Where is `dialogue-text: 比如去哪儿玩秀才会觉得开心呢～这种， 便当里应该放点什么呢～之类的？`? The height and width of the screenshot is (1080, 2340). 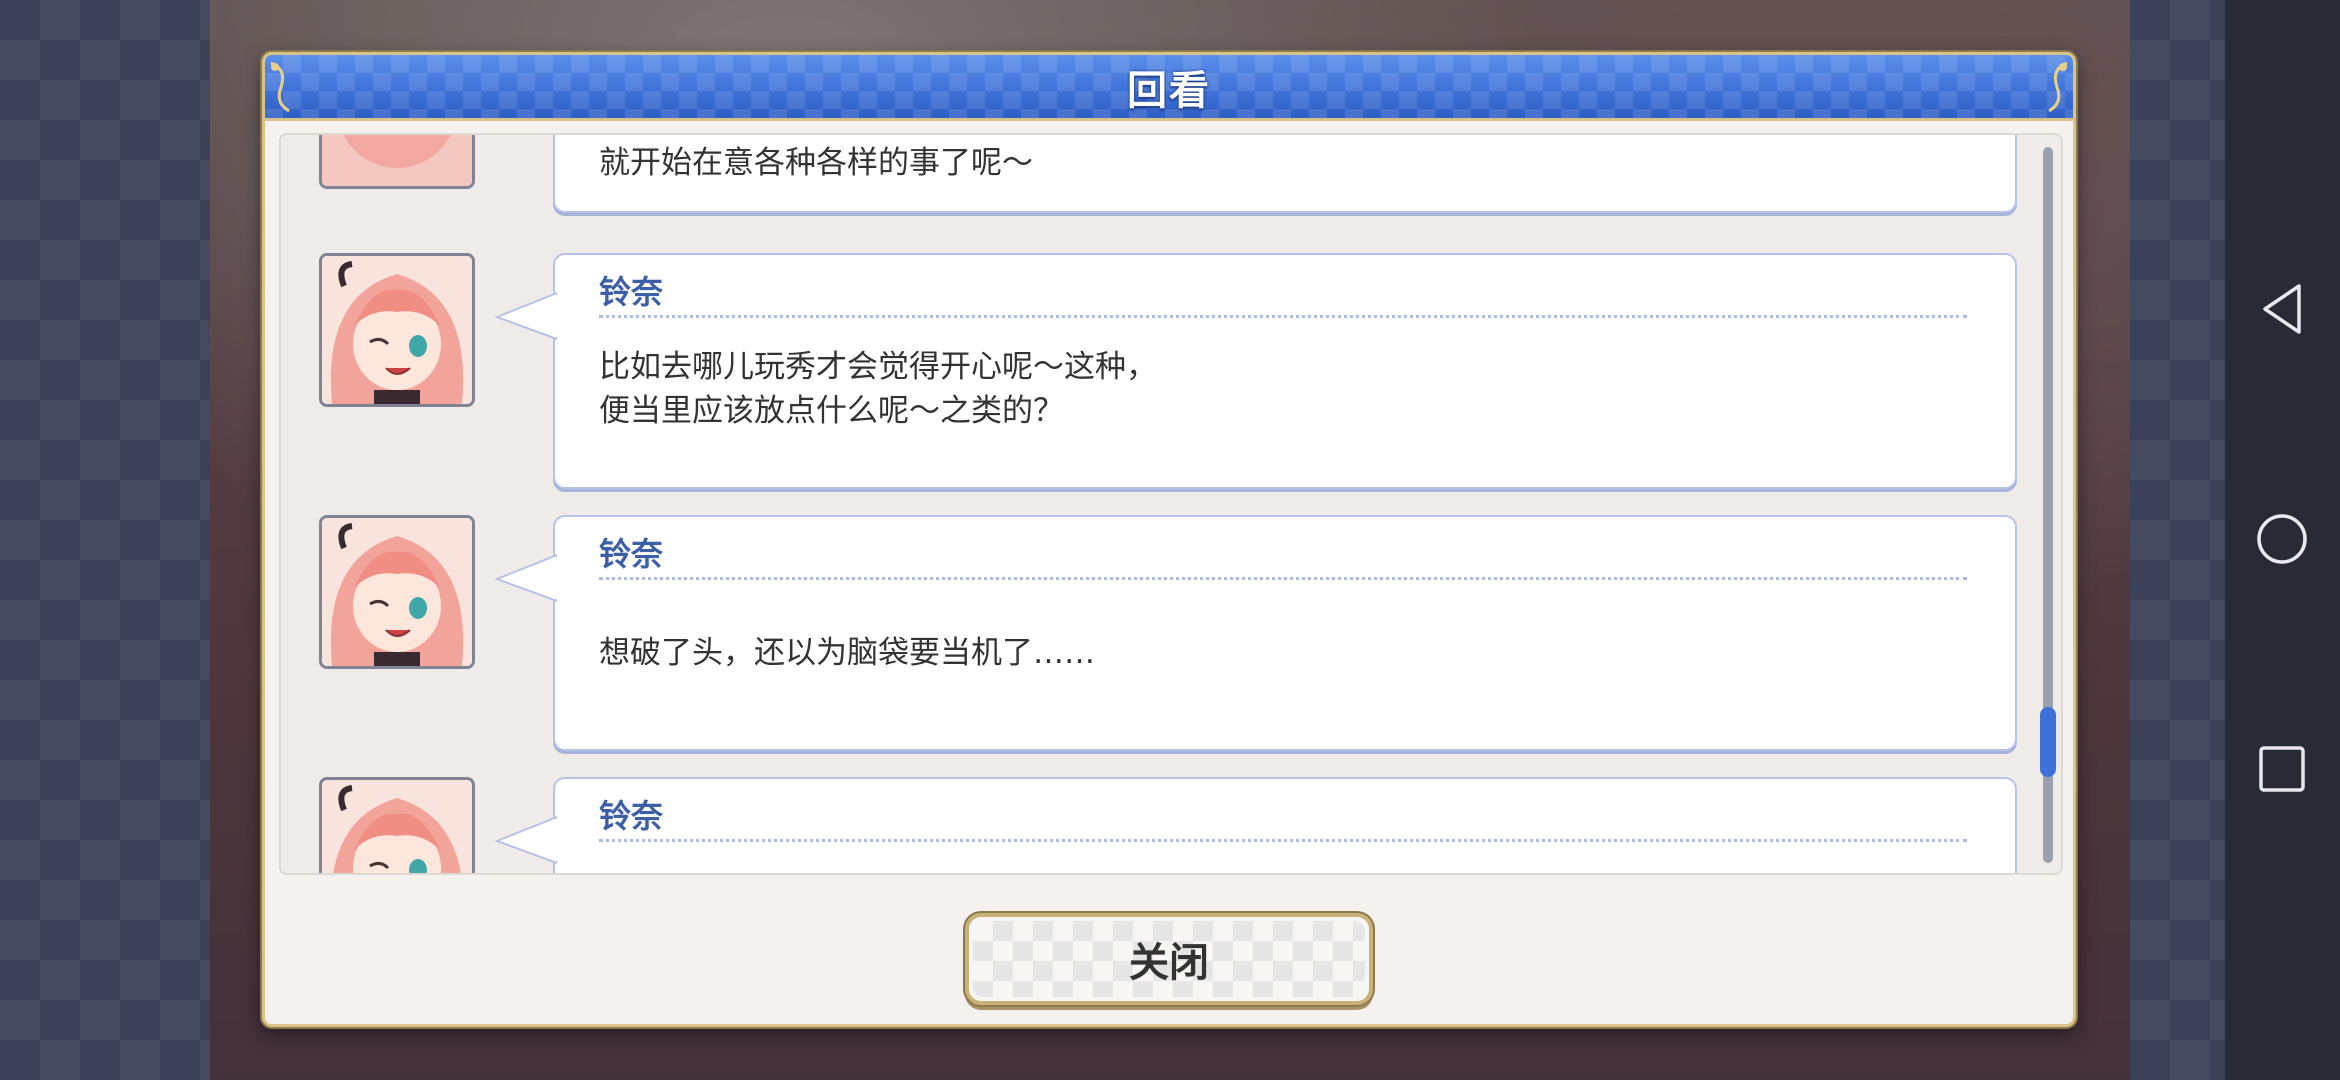 dialogue-text: 比如去哪儿玩秀才会觉得开心呢～这种， 便当里应该放点什么呢～之类的？ is located at coordinates (878, 389).